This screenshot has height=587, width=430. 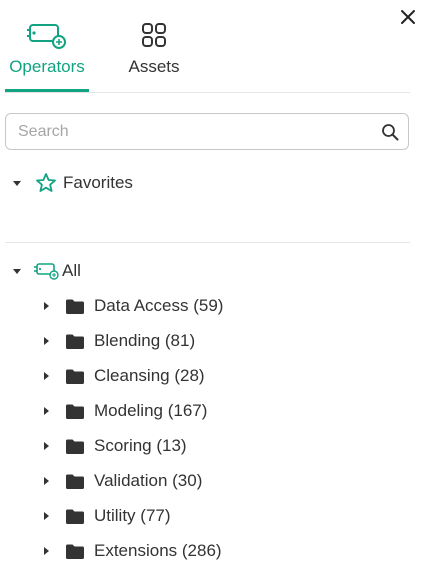 I want to click on section-divider, so click(x=207, y=242).